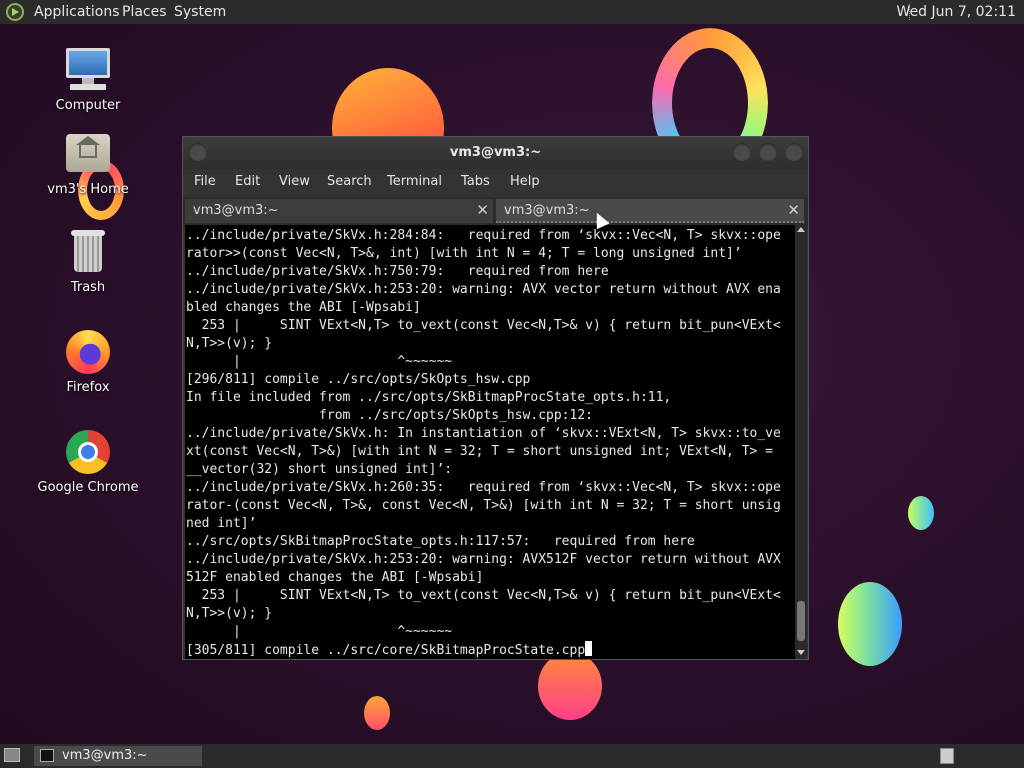 Image resolution: width=1024 pixels, height=768 pixels. What do you see at coordinates (12, 755) in the screenshot?
I see `show-desktop-icon` at bounding box center [12, 755].